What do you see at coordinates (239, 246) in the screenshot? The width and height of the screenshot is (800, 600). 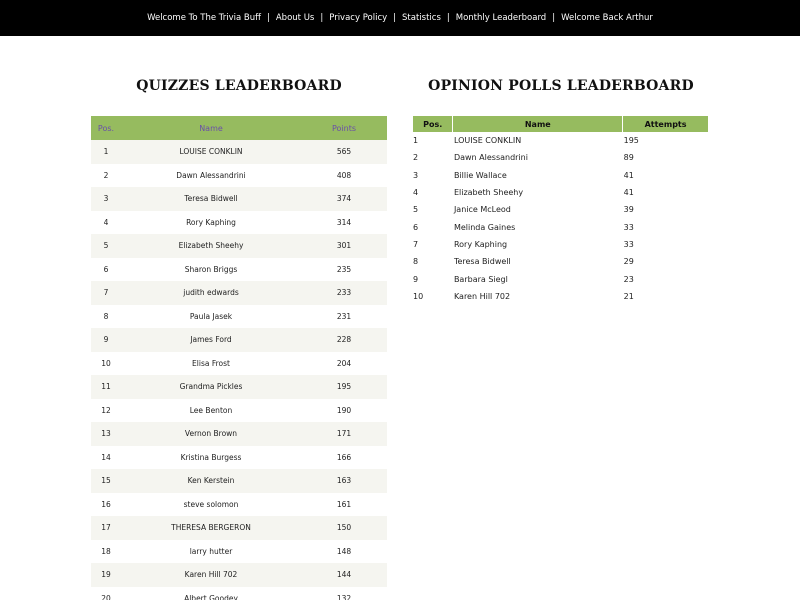 I see `table-row: 5 Elizabeth Sheehy 301` at bounding box center [239, 246].